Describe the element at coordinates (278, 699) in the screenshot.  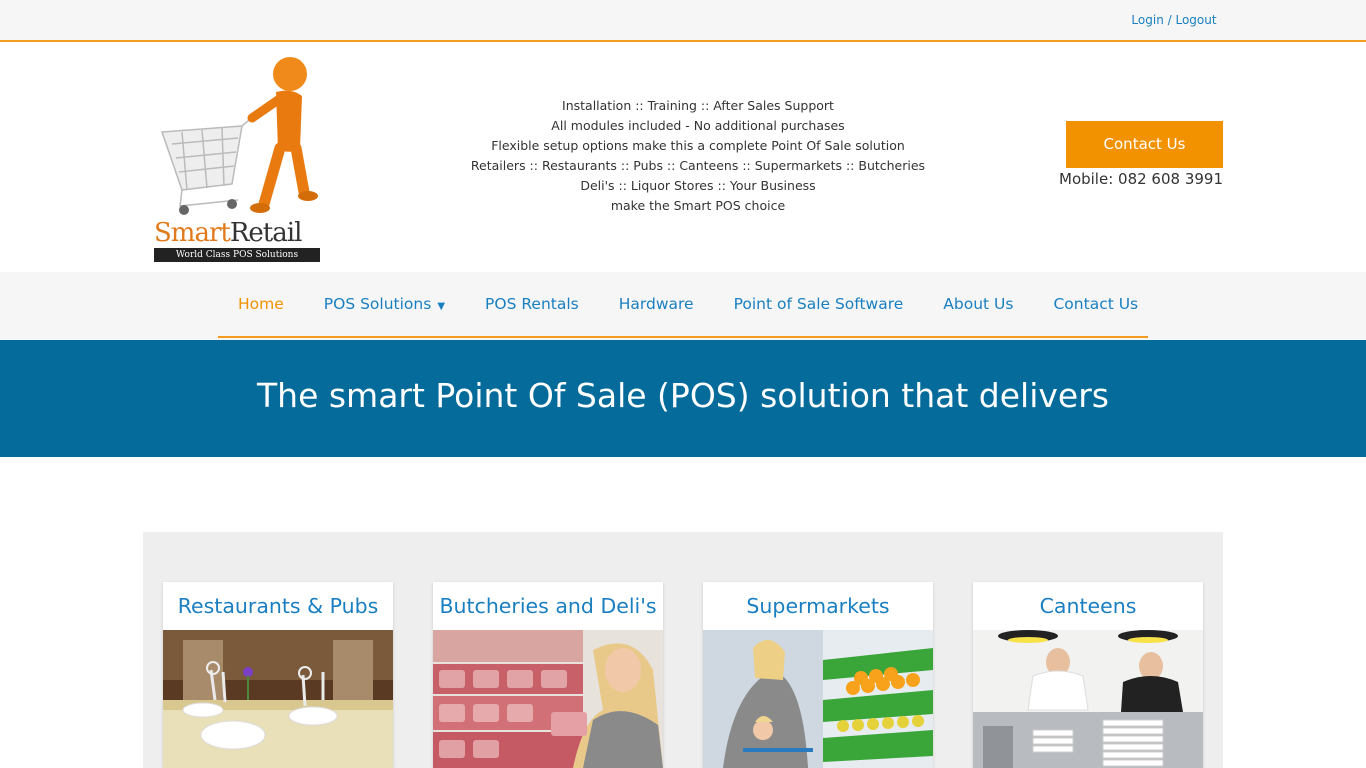
I see `restaurant-table-image` at that location.